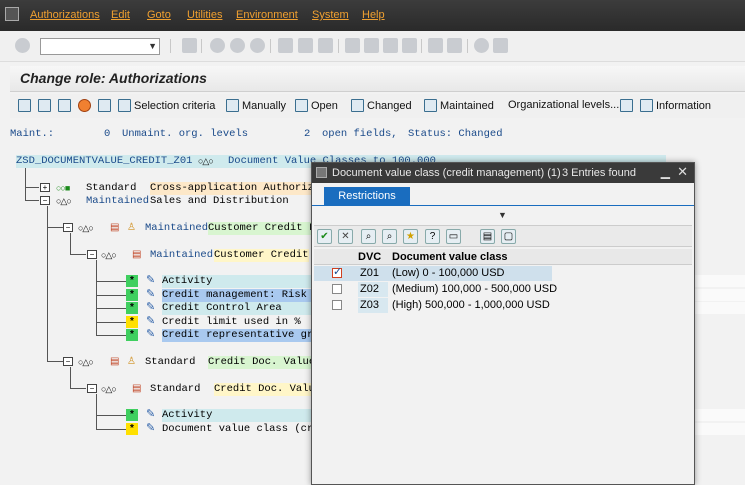 Image resolution: width=745 pixels, height=485 pixels. Describe the element at coordinates (32, 134) in the screenshot. I see `maint-label: Maint.:` at that location.